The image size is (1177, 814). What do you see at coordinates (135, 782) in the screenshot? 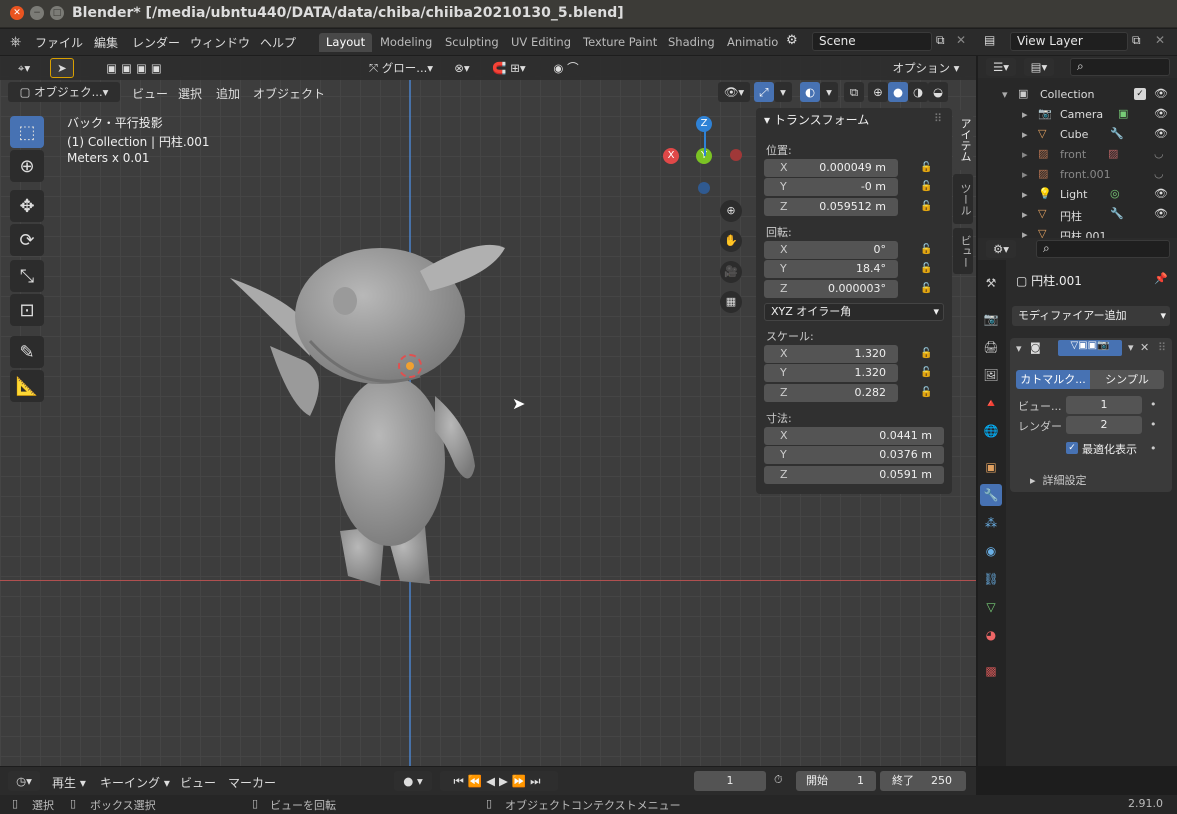
I see `keying-menu: キーイング ▾` at bounding box center [135, 782].